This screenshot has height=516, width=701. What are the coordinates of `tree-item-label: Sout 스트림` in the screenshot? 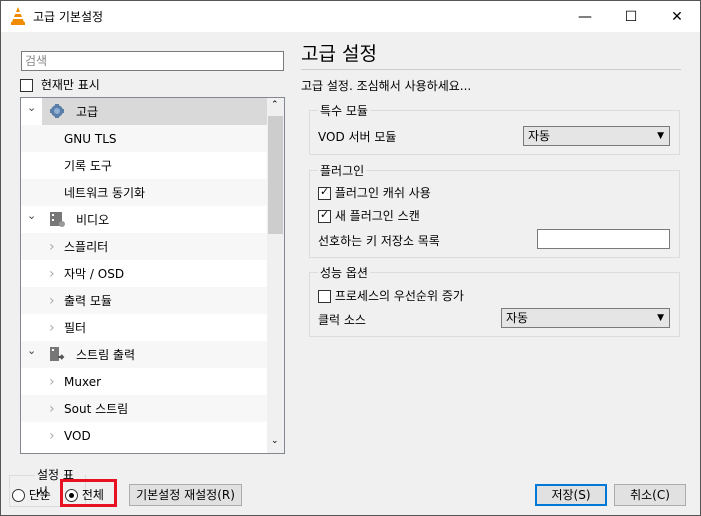 It's located at (96, 409).